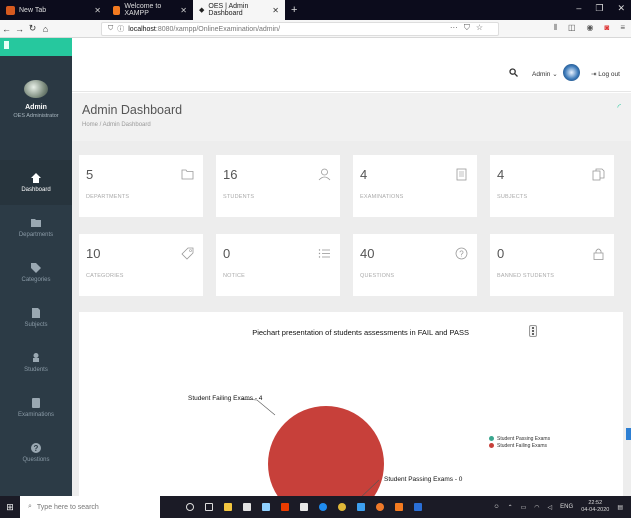  What do you see at coordinates (552, 265) in the screenshot?
I see `stat-card-banned-students: 0 BANNED STUDENTS` at bounding box center [552, 265].